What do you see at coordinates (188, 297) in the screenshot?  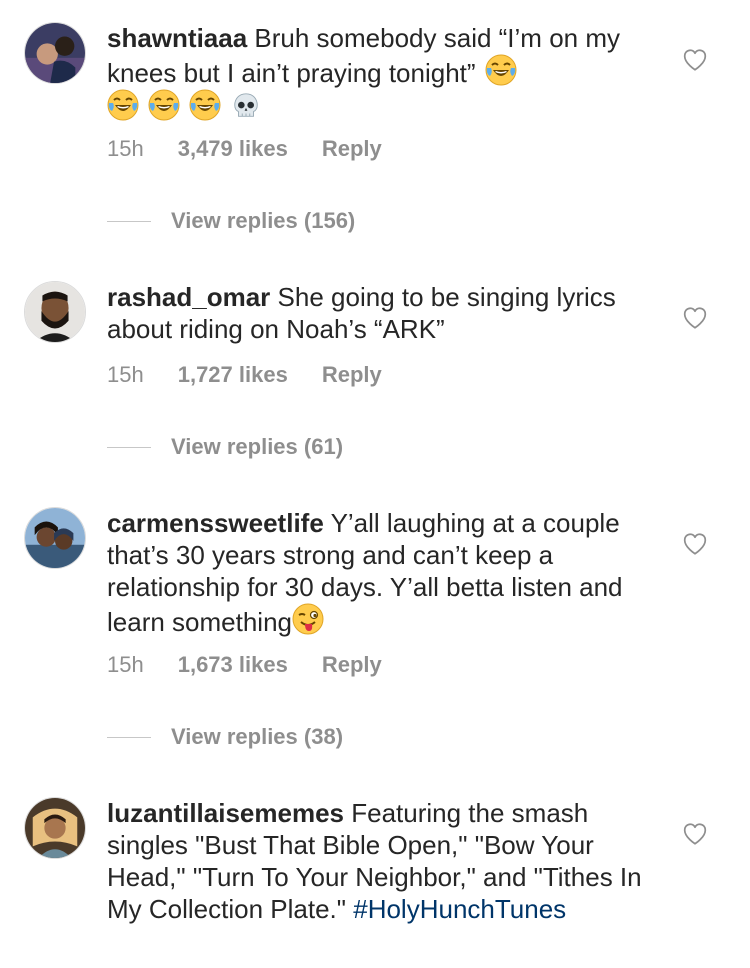 I see `comment-username: rashad_omar` at bounding box center [188, 297].